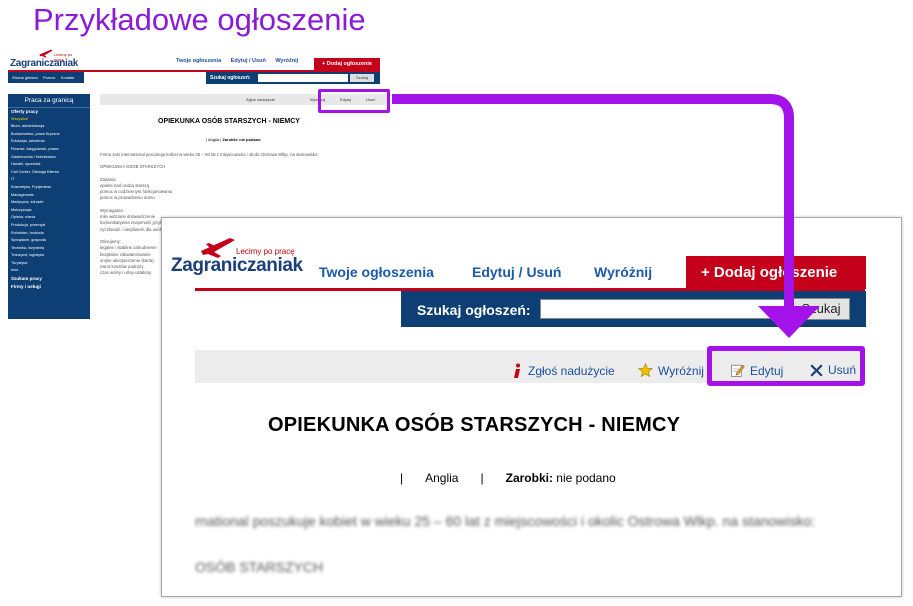  What do you see at coordinates (259, 567) in the screenshot?
I see `listing-body-line: OSÓB STARSZYCH` at bounding box center [259, 567].